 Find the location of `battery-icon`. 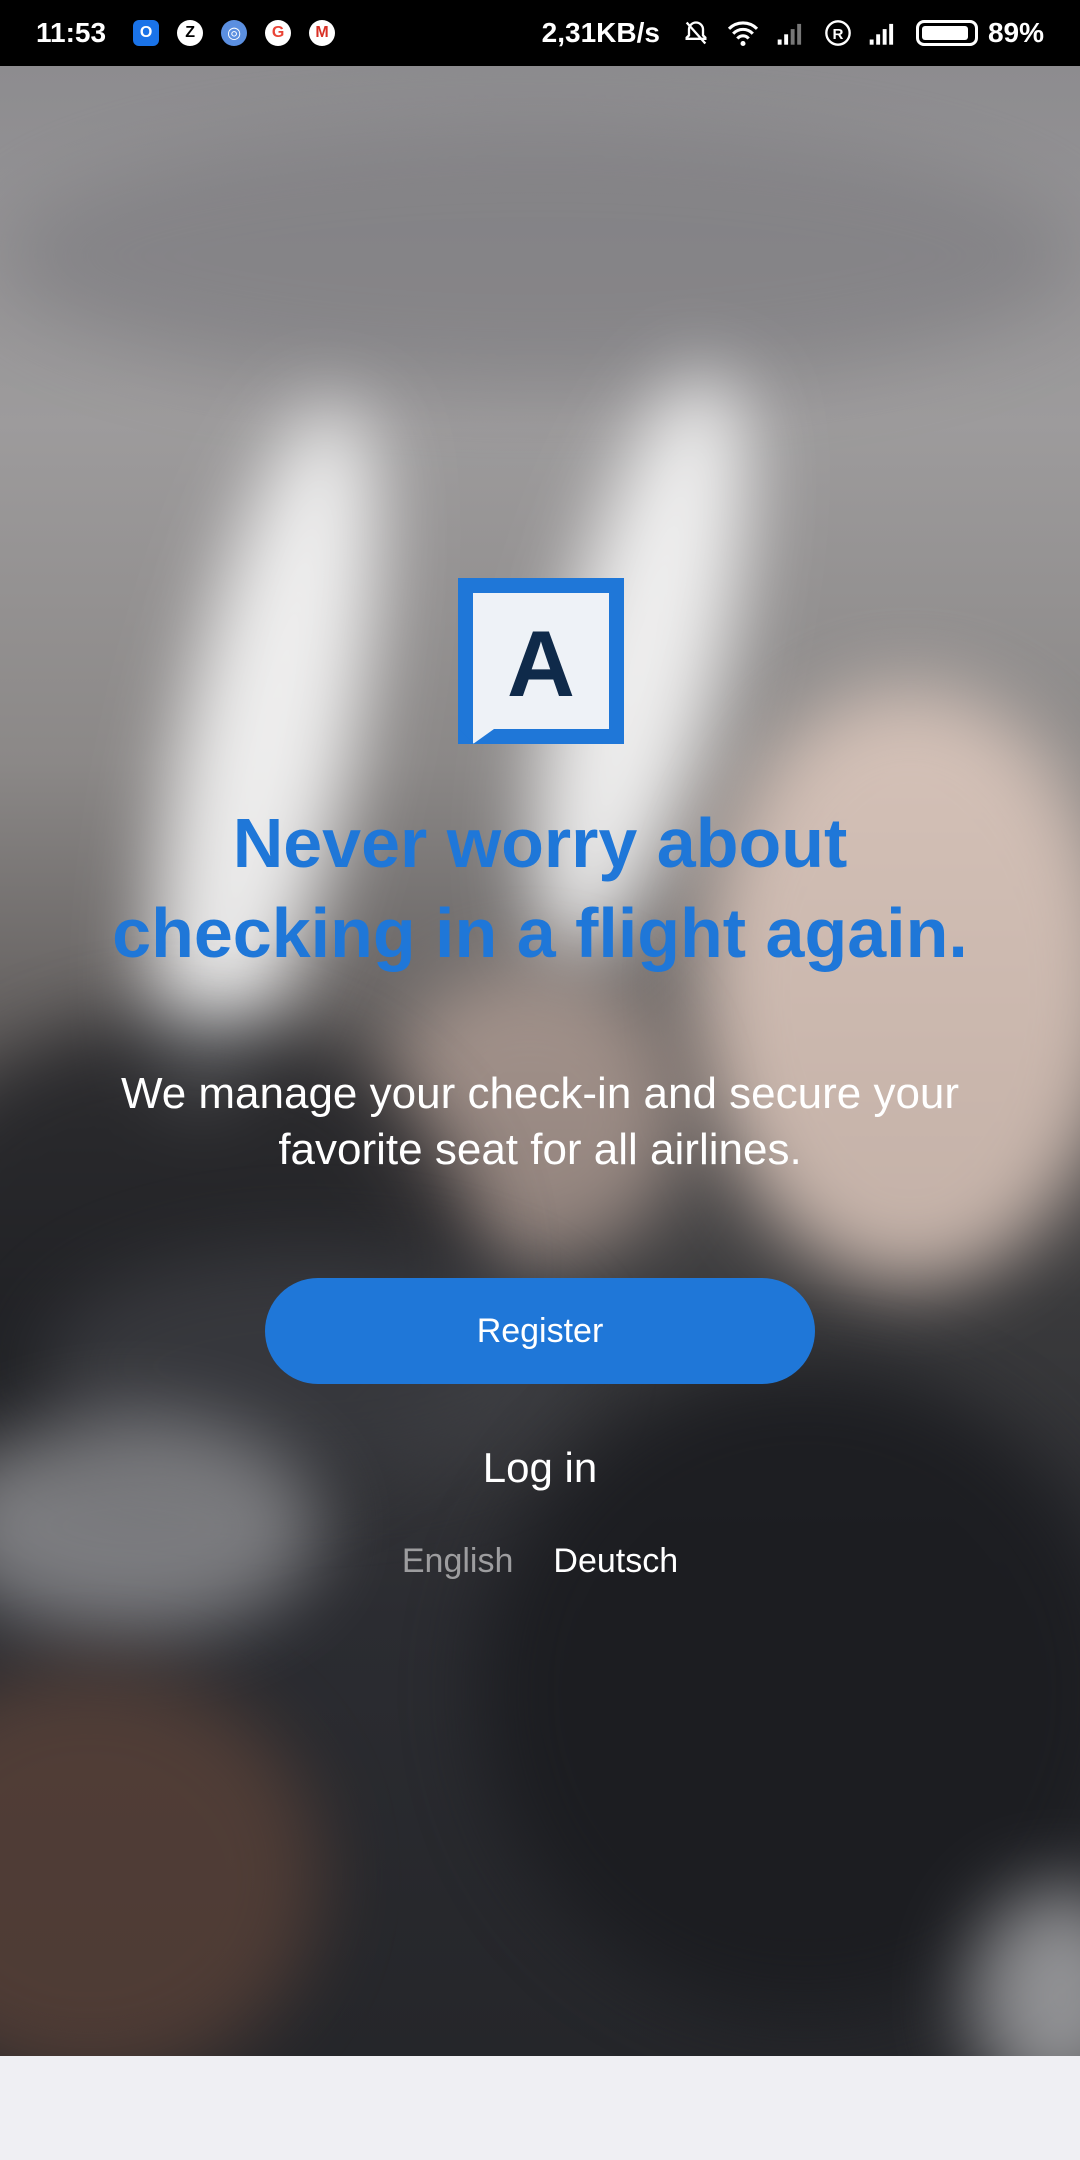

battery-icon is located at coordinates (946, 33).